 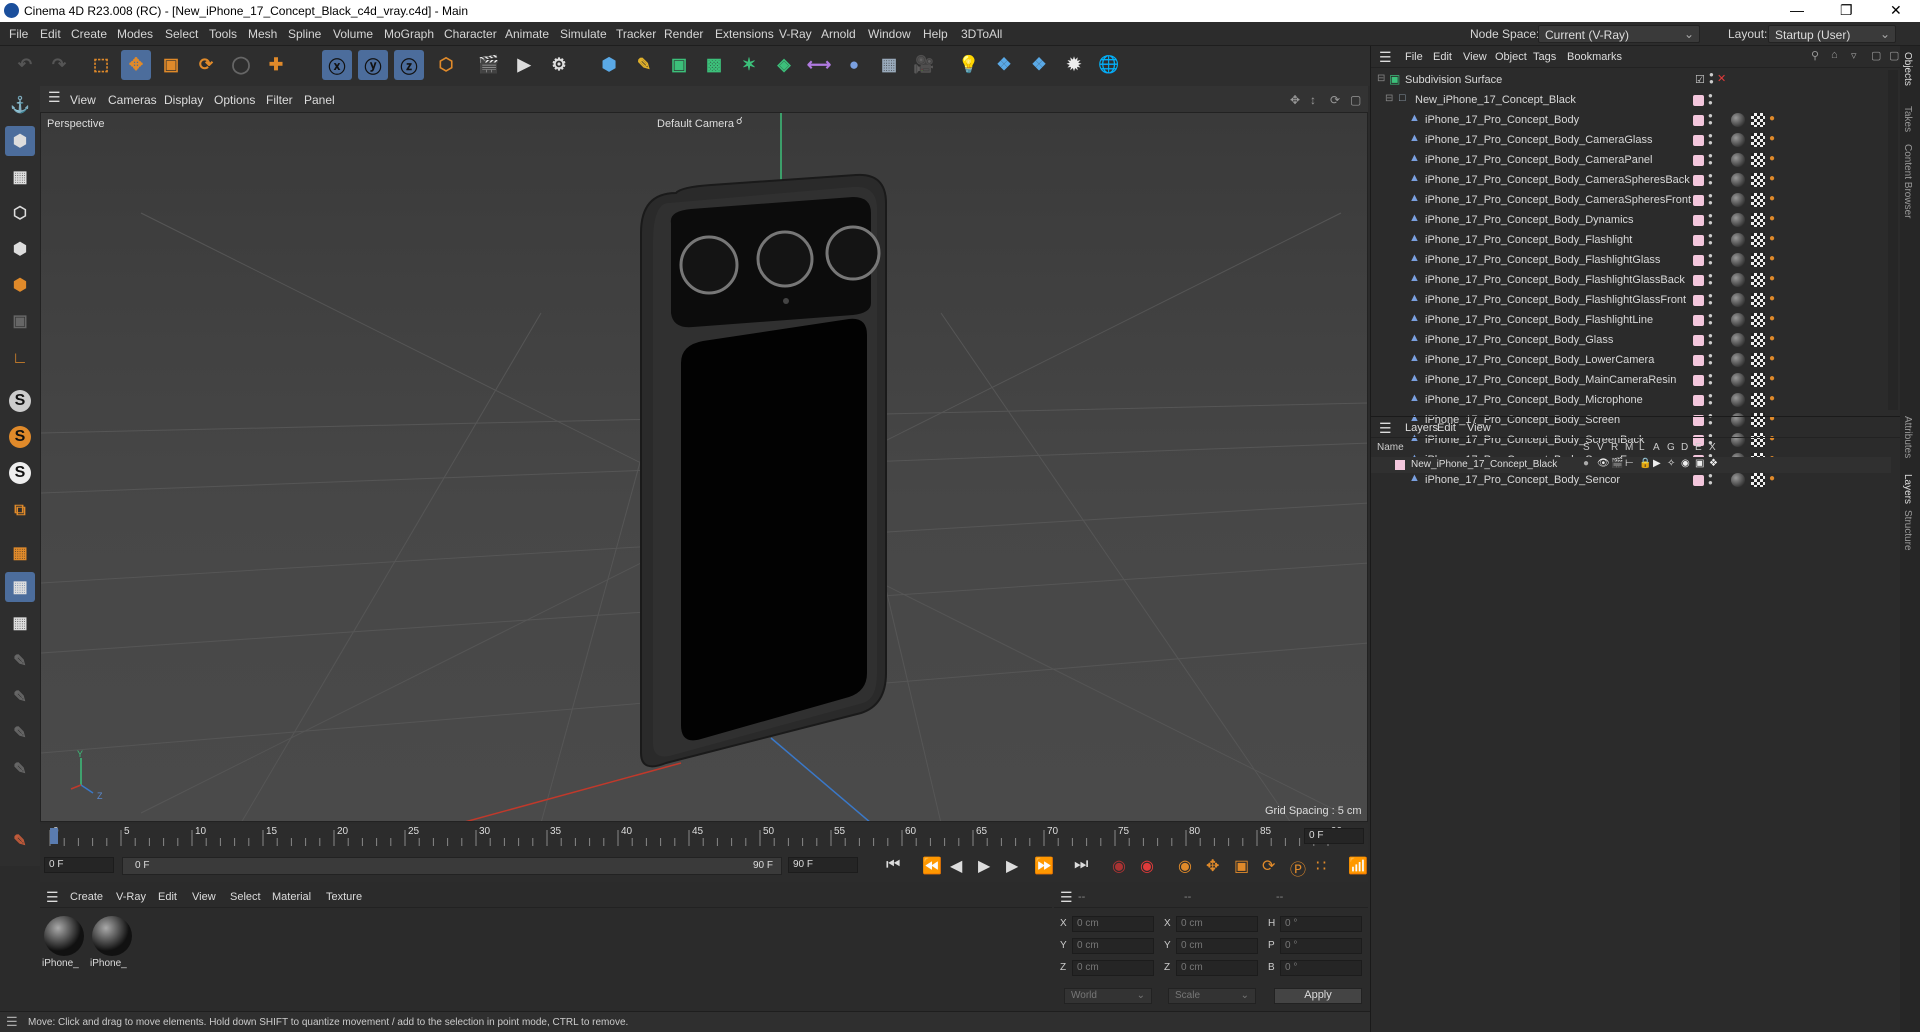 What do you see at coordinates (1217, 968) in the screenshot?
I see `size-field: 0 cm` at bounding box center [1217, 968].